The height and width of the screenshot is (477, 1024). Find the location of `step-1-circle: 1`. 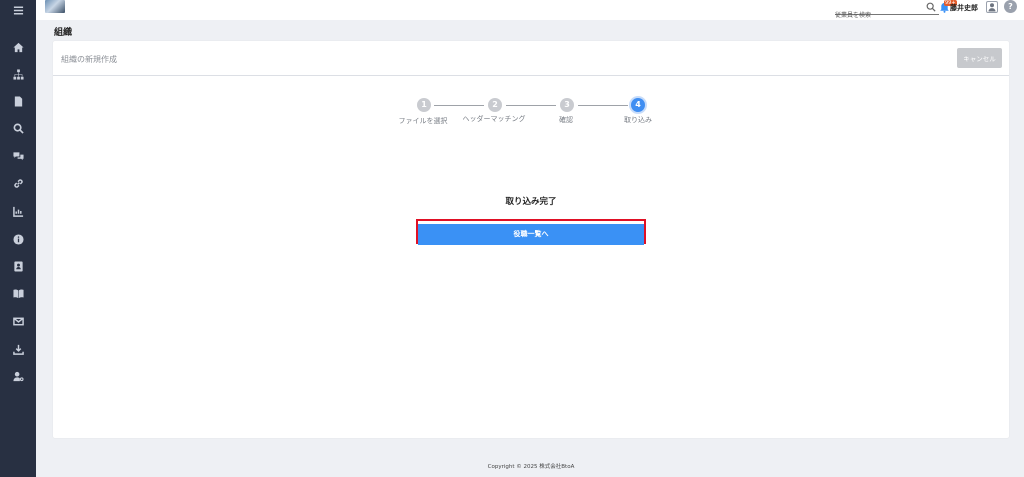

step-1-circle: 1 is located at coordinates (424, 105).